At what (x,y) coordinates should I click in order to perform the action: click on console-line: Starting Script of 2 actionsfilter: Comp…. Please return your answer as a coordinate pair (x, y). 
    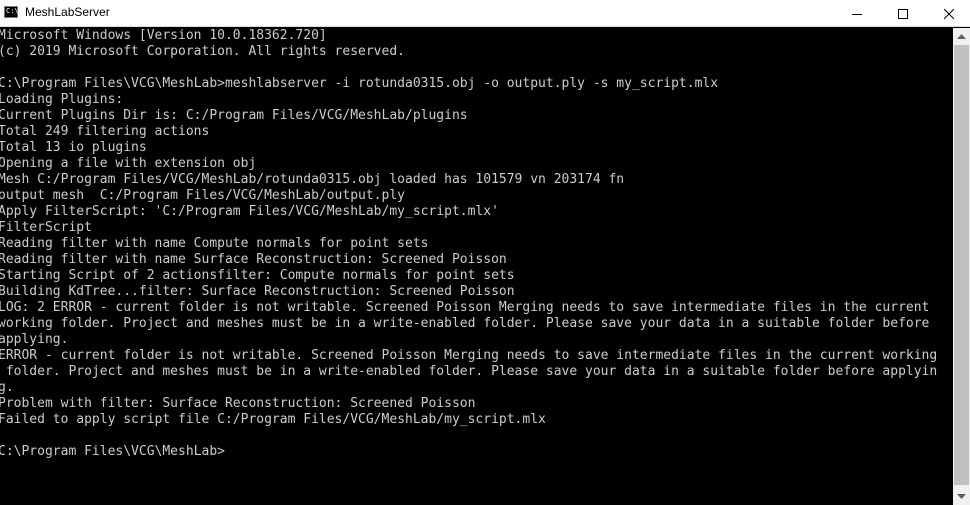
    Looking at the image, I should click on (257, 275).